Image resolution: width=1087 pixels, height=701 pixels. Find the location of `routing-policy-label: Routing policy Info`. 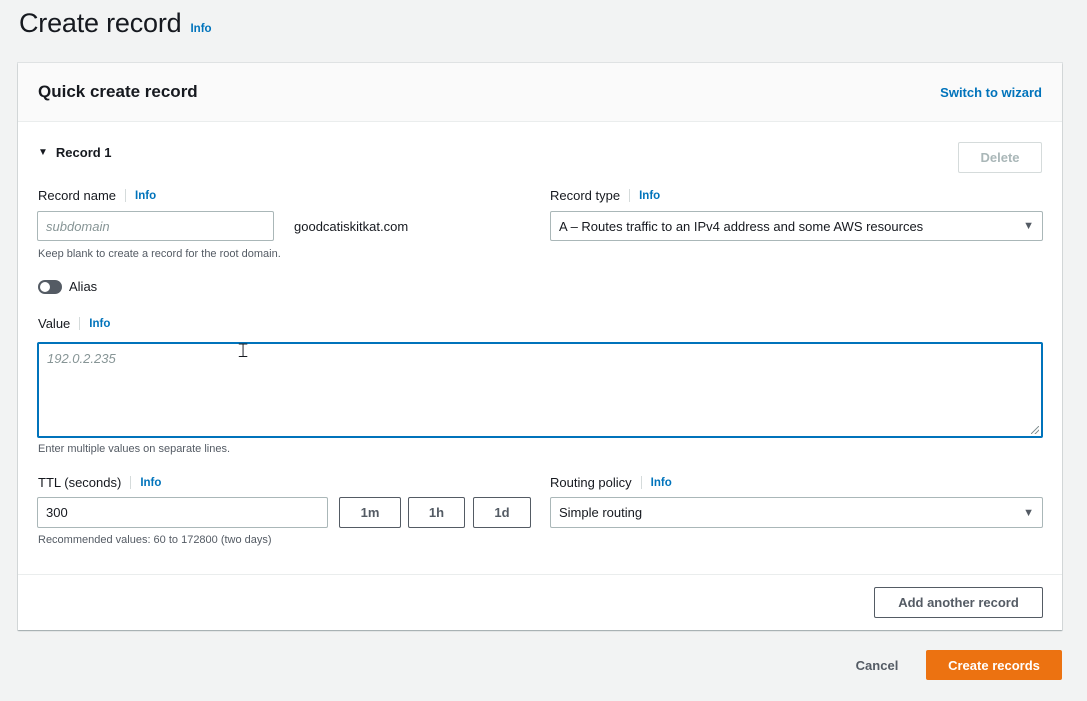

routing-policy-label: Routing policy Info is located at coordinates (611, 482).